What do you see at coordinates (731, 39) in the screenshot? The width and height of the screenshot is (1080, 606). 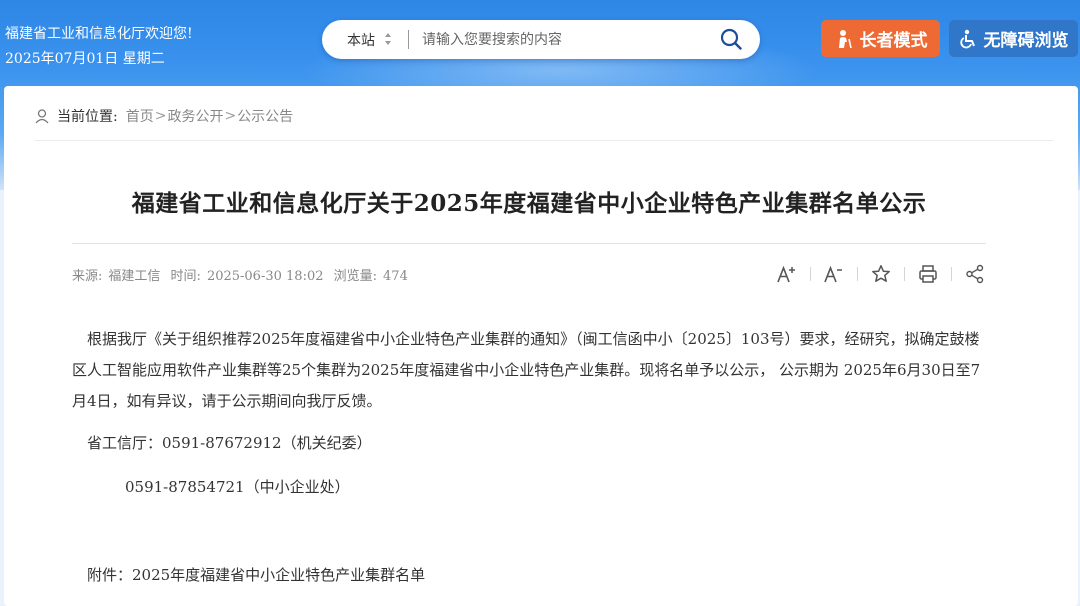 I see `search-icon` at bounding box center [731, 39].